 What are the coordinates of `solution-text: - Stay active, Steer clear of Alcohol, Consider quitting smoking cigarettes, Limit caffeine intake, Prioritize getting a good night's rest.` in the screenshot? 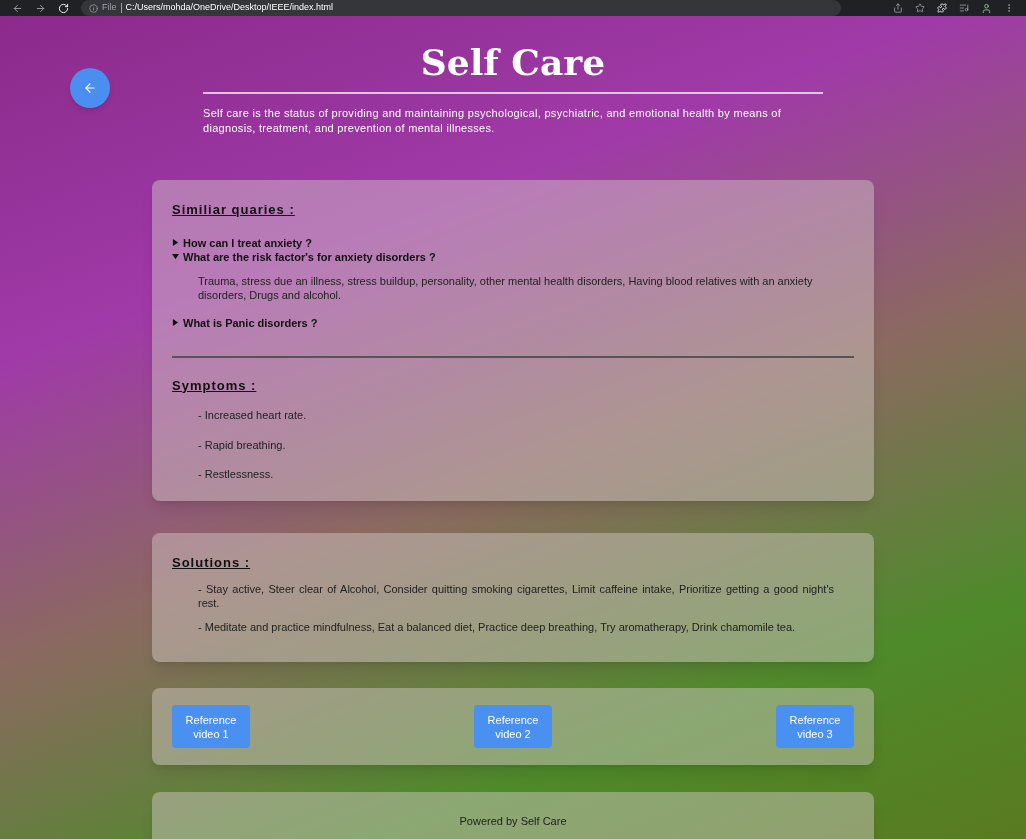 It's located at (516, 596).